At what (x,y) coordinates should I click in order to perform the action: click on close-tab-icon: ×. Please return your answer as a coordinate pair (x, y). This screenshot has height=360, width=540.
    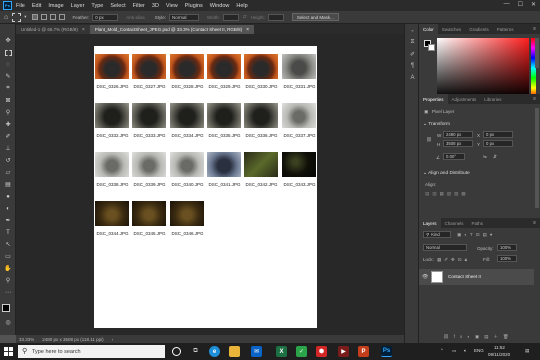
    Looking at the image, I should click on (83, 30).